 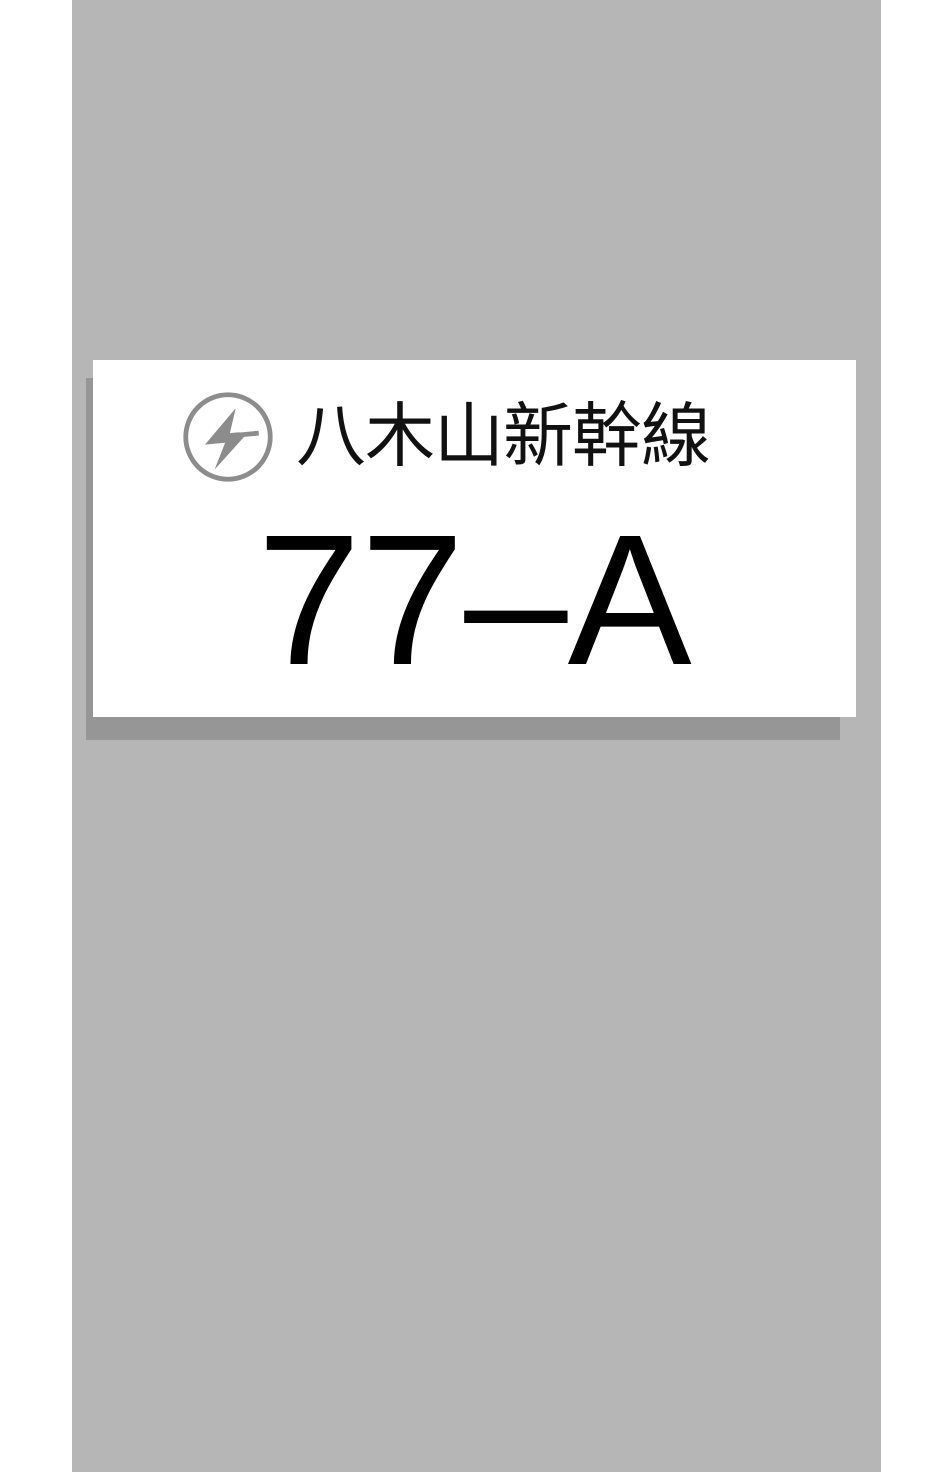 I want to click on platform-code: 77–A, so click(x=474, y=600).